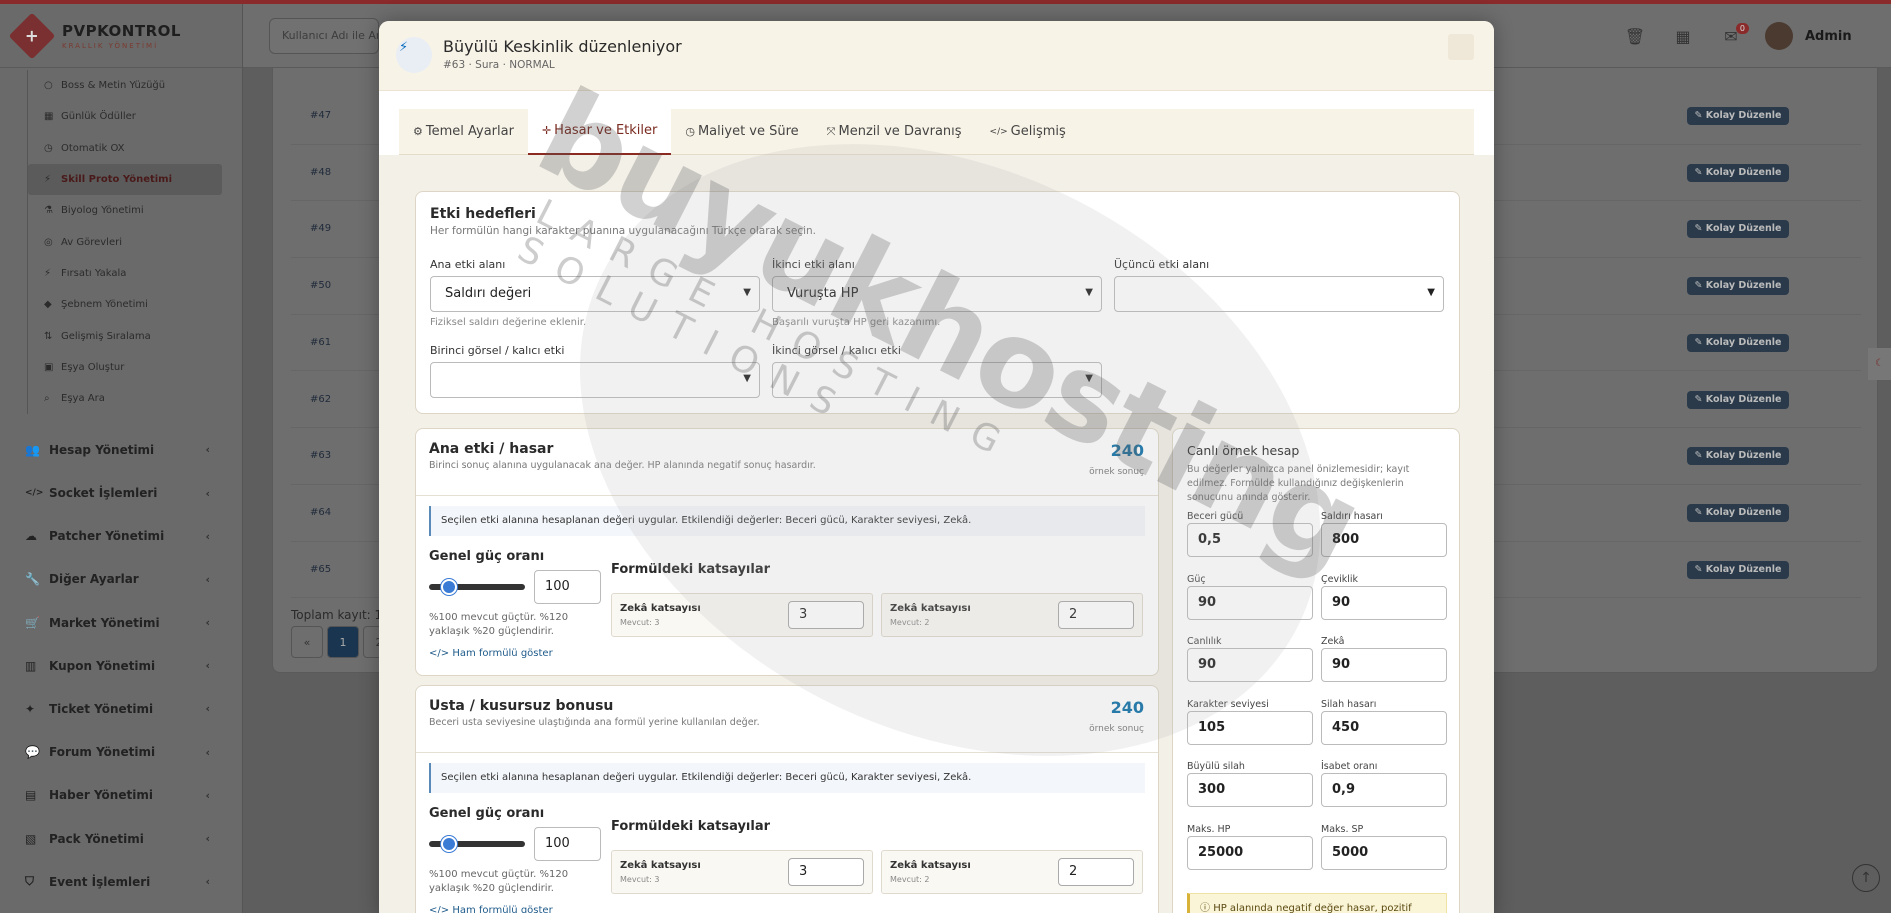  What do you see at coordinates (937, 380) in the screenshot?
I see `visual2-select: ▼` at bounding box center [937, 380].